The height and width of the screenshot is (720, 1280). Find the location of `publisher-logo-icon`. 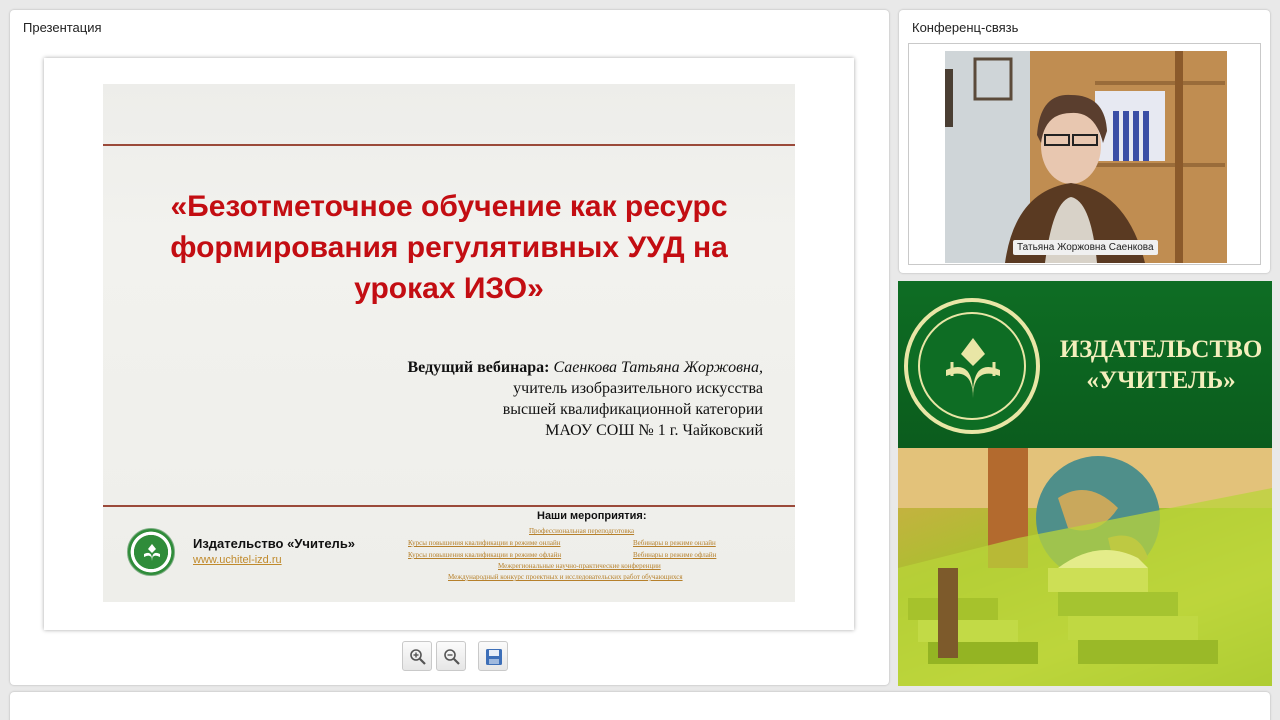

publisher-logo-icon is located at coordinates (151, 552).